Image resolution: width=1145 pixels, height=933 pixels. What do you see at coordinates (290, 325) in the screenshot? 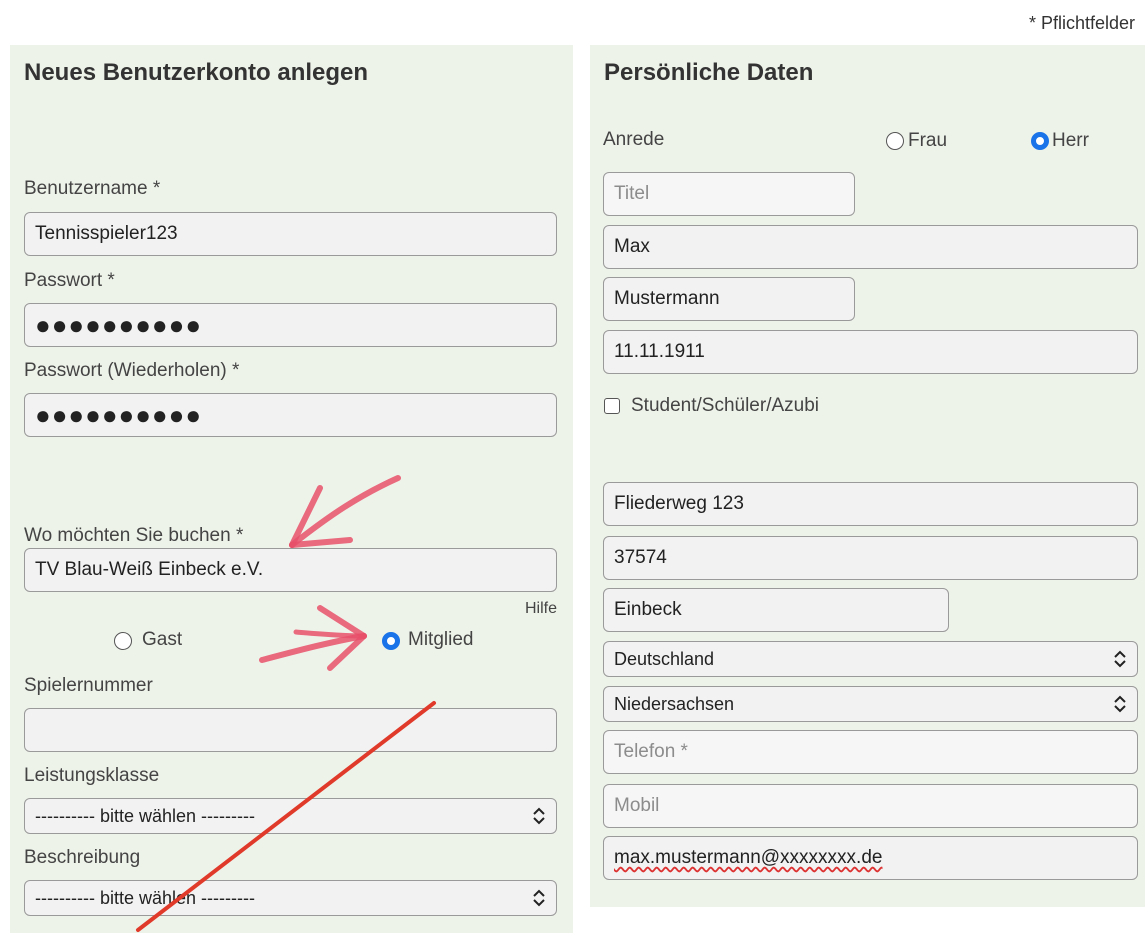
I see `password-input: ●●●●●●●●●●` at bounding box center [290, 325].